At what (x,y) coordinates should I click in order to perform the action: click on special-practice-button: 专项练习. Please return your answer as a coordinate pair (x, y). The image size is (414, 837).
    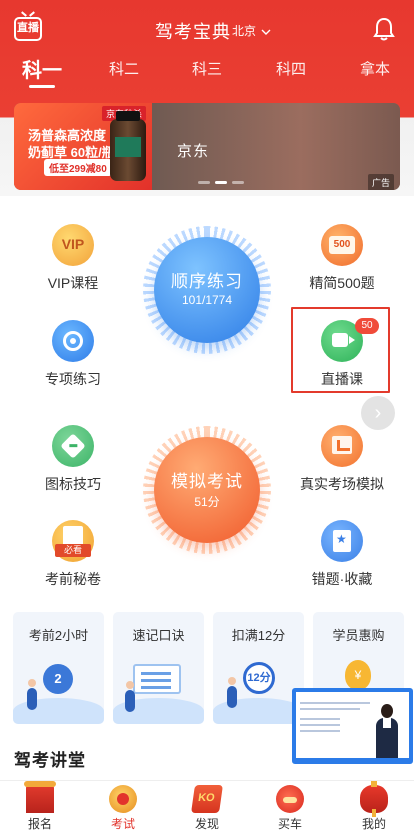
    Looking at the image, I should click on (73, 354).